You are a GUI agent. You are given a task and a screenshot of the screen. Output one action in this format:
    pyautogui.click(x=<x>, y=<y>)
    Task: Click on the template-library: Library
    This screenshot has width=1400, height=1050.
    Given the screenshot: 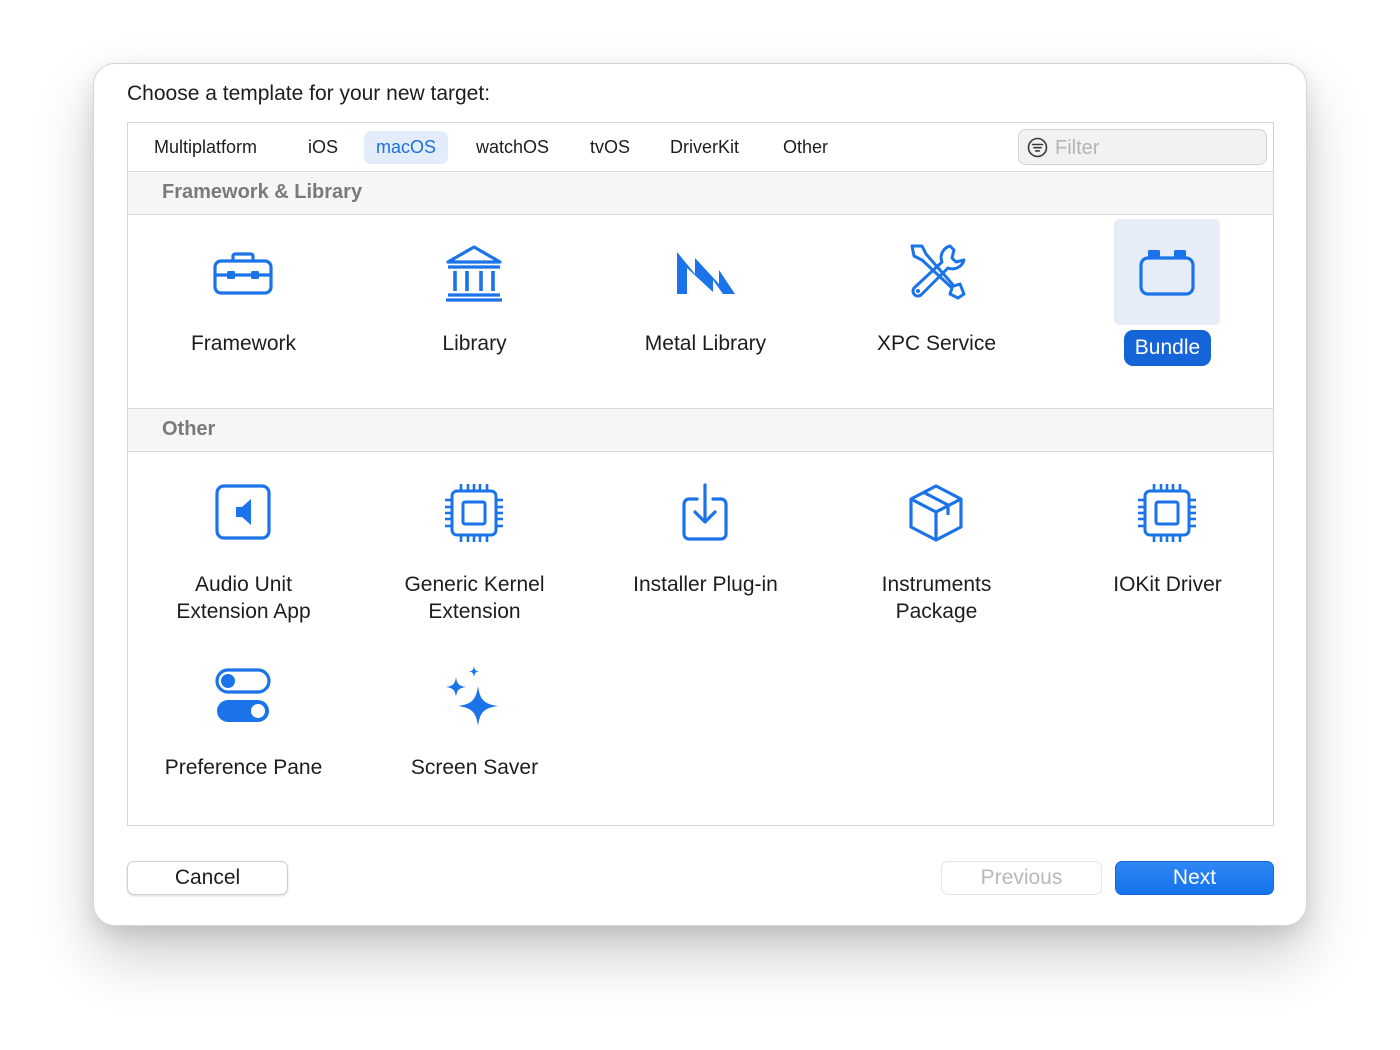 What is the action you would take?
    pyautogui.click(x=474, y=294)
    